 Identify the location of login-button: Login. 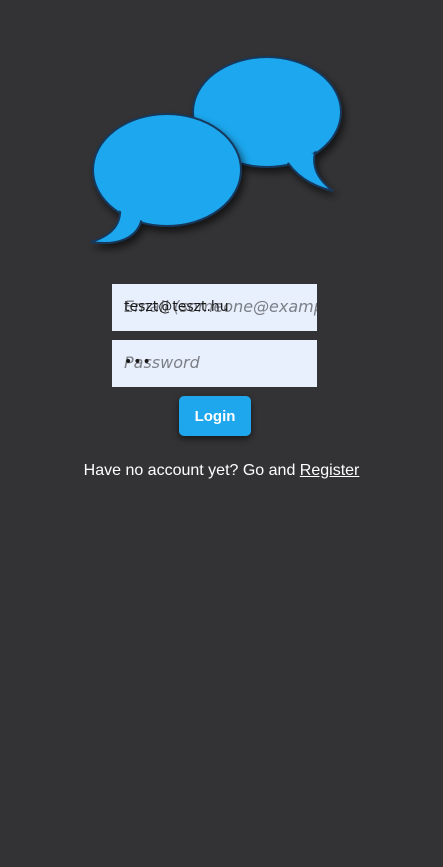
(215, 416).